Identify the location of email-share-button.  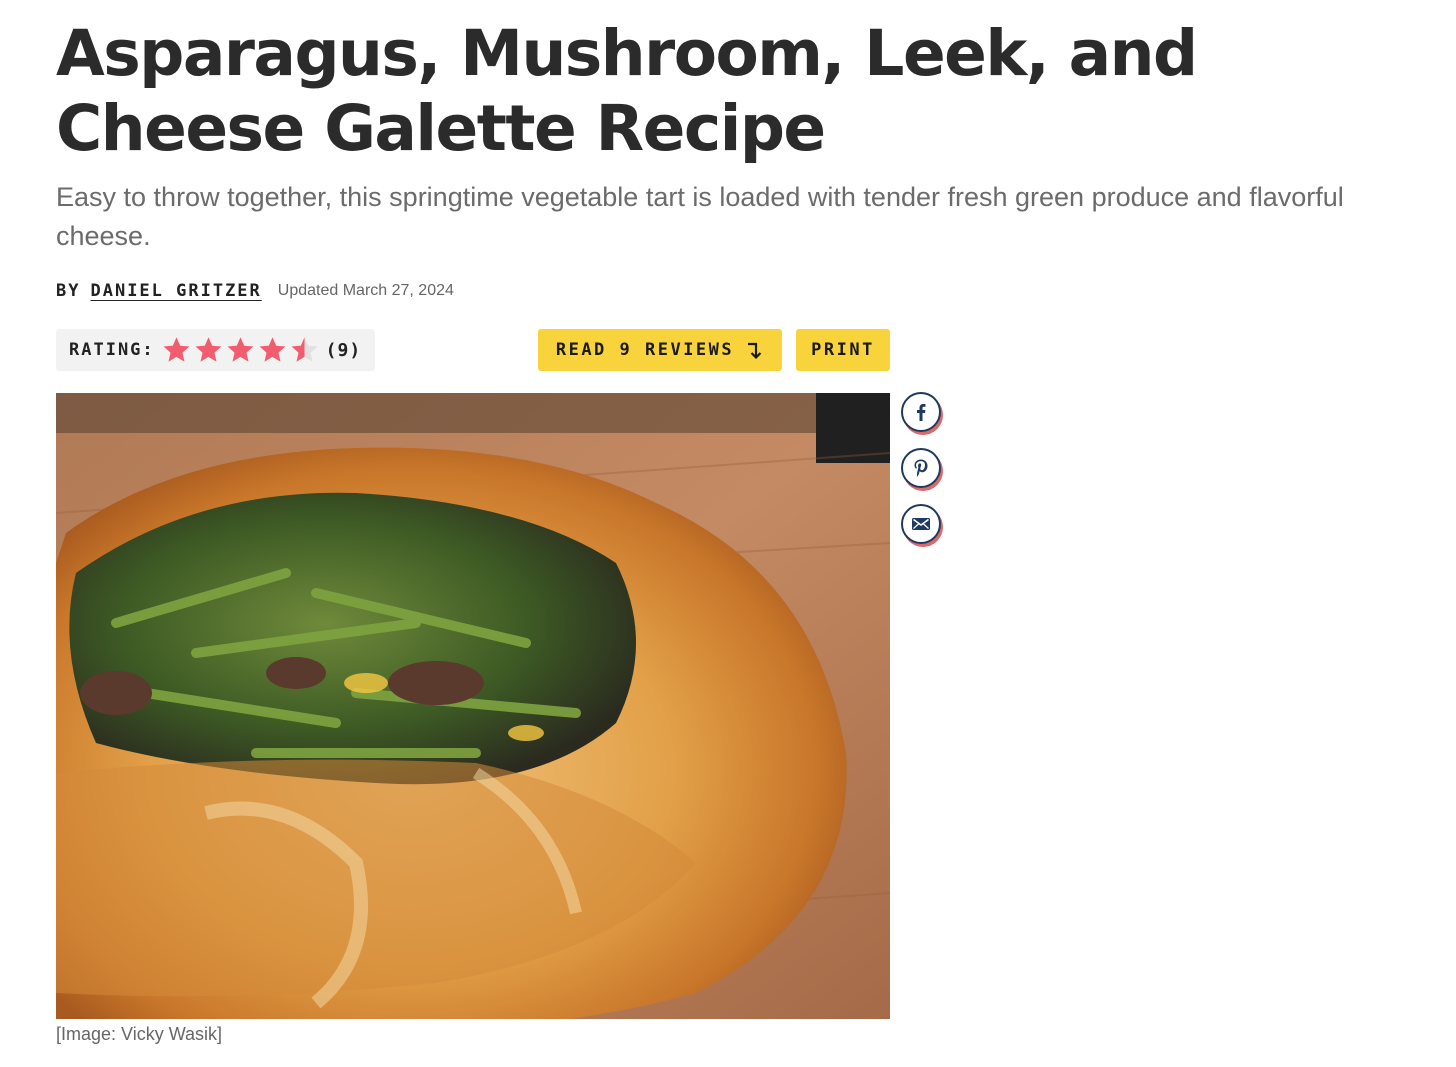
(923, 526).